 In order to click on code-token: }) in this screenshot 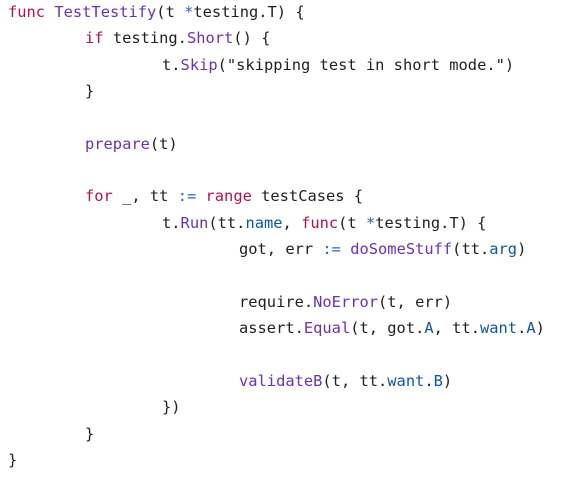, I will do `click(171, 407)`.